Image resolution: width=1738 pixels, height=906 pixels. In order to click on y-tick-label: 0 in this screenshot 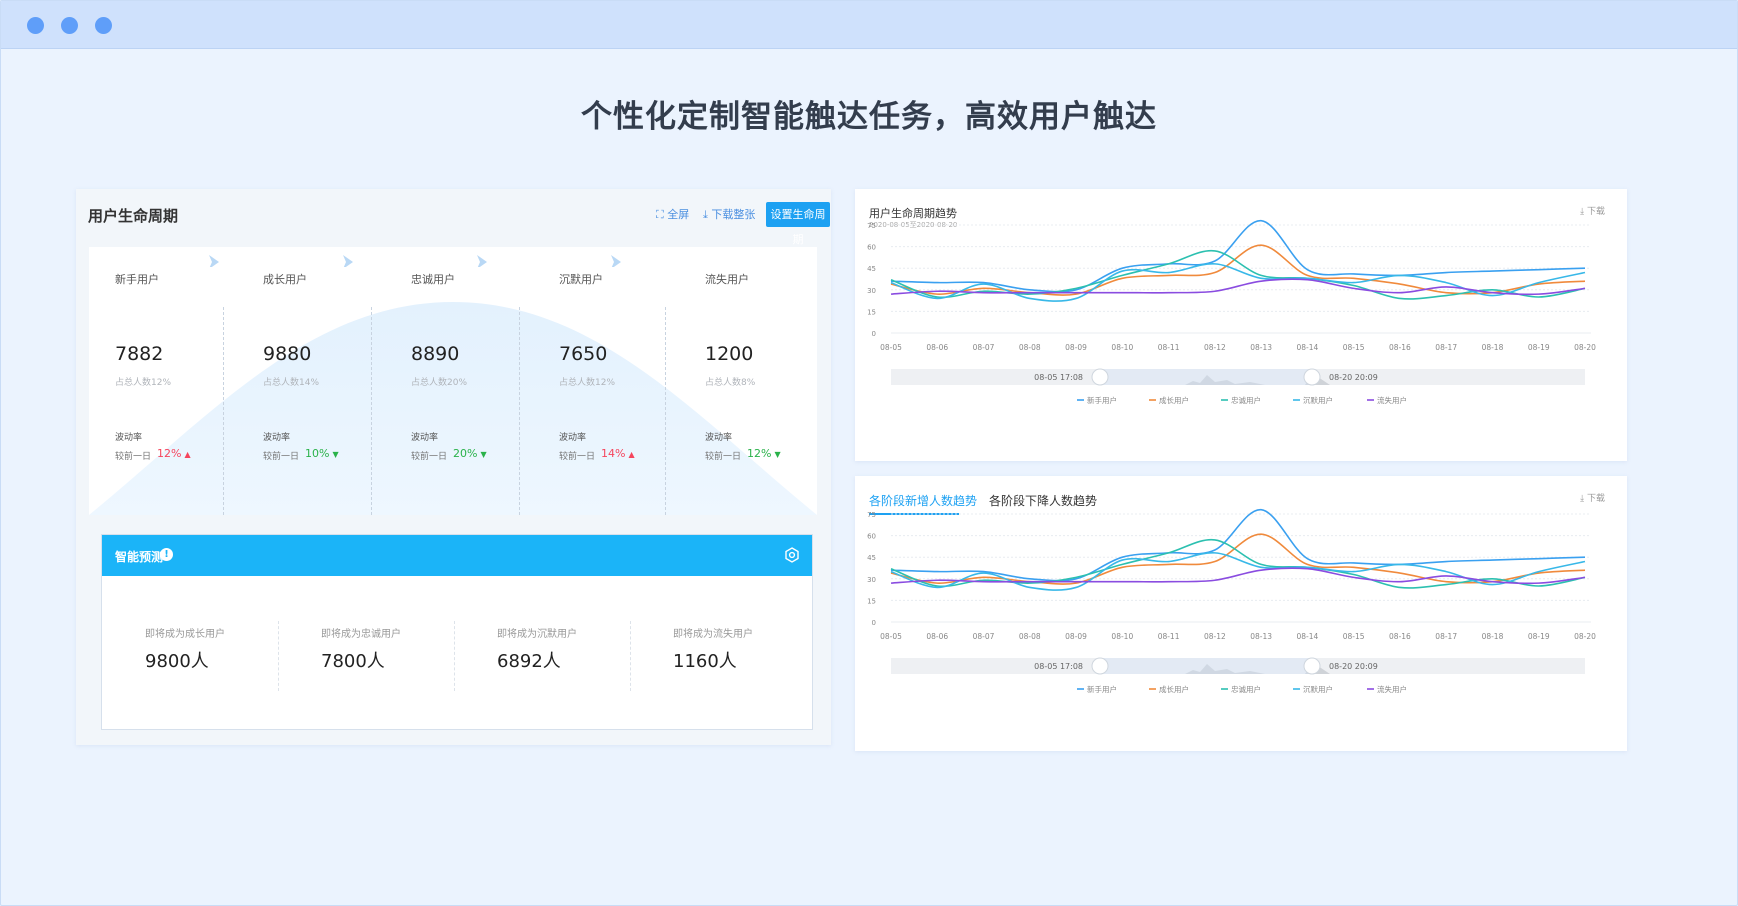, I will do `click(874, 623)`.